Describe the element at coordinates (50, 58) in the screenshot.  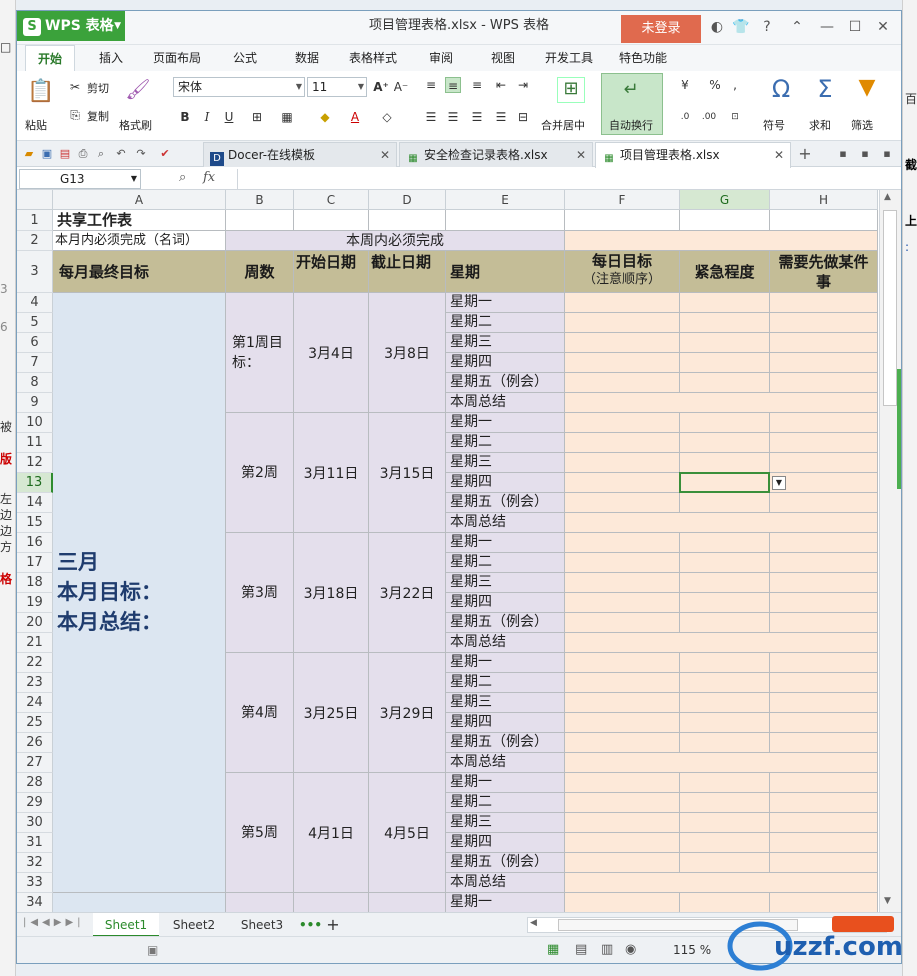
I see `menu-home: 开始` at that location.